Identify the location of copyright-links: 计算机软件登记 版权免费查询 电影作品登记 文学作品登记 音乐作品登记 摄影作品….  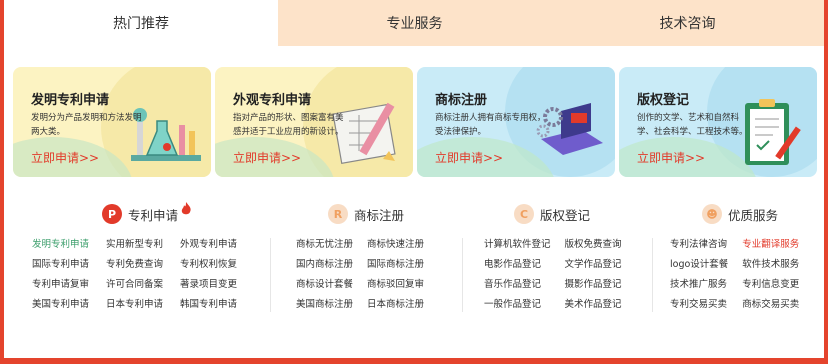
(553, 275).